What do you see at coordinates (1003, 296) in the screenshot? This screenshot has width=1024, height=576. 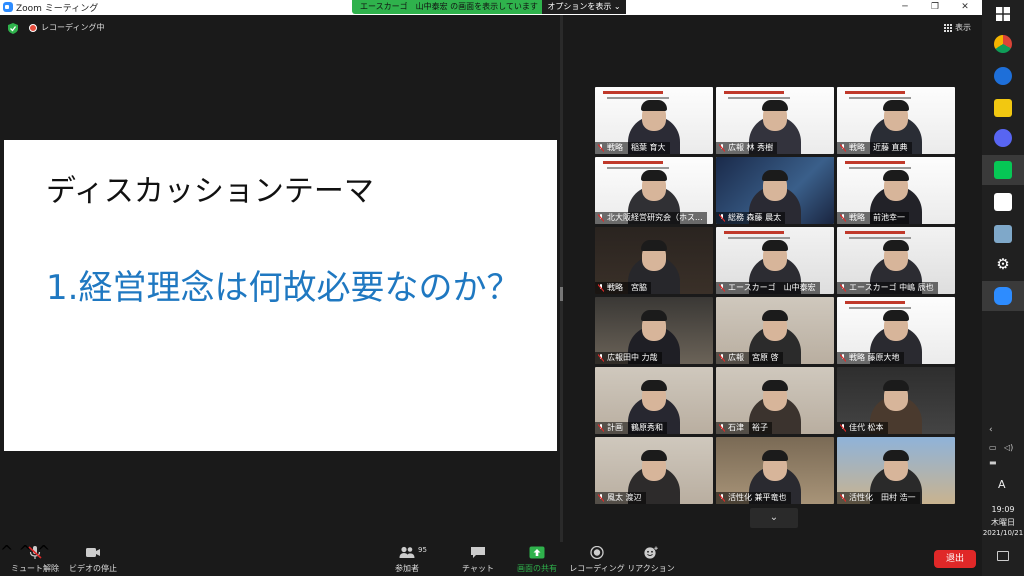 I see `zoom-app-icon` at bounding box center [1003, 296].